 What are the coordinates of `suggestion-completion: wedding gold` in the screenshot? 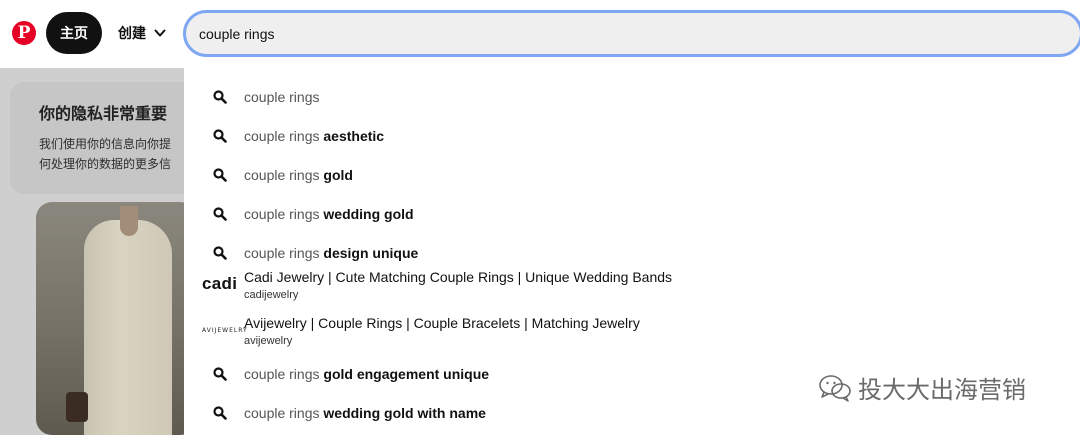 It's located at (368, 214).